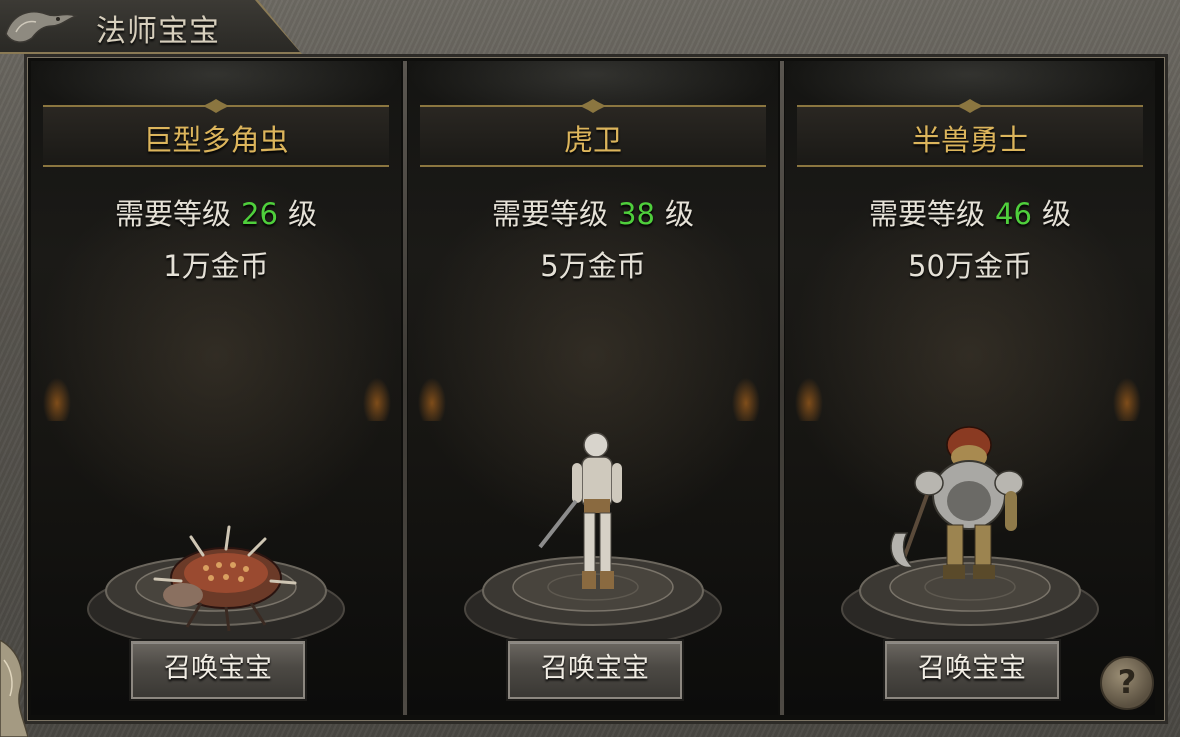 The image size is (1180, 737). What do you see at coordinates (592, 140) in the screenshot?
I see `pet-name: 虎卫` at bounding box center [592, 140].